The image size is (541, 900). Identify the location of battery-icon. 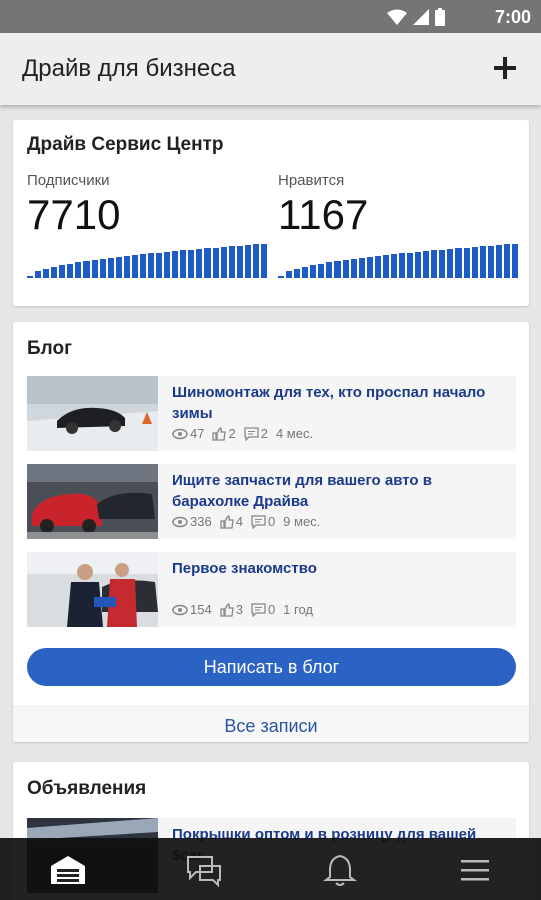
(440, 17).